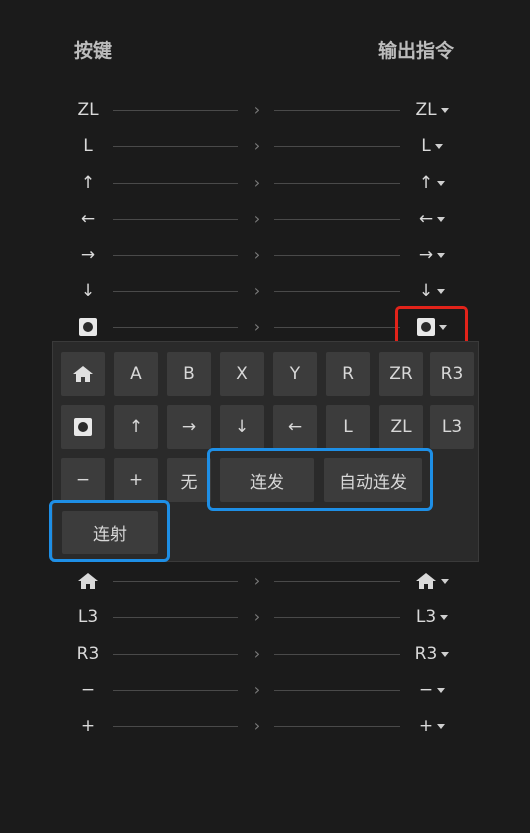 The height and width of the screenshot is (833, 530). What do you see at coordinates (88, 617) in the screenshot?
I see `key-label: L3` at bounding box center [88, 617].